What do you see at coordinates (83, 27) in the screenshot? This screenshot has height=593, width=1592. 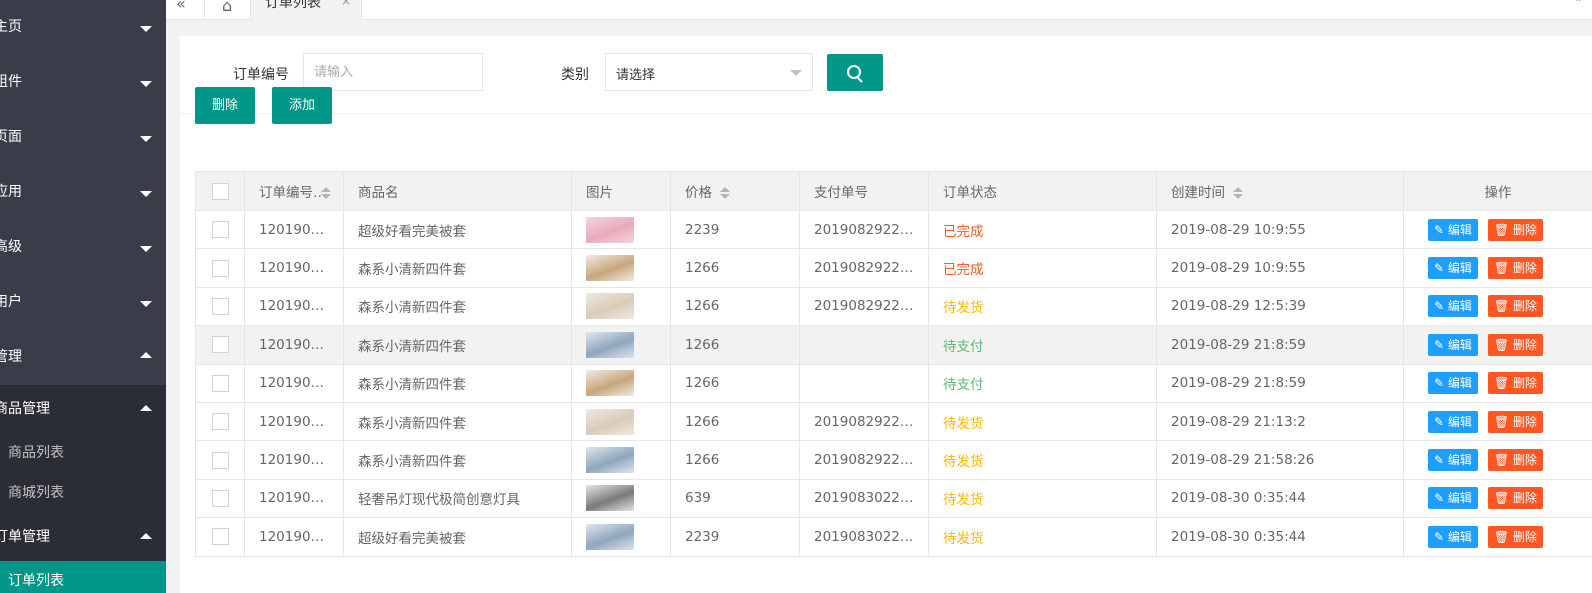 I see `nav-item-home: 主页` at bounding box center [83, 27].